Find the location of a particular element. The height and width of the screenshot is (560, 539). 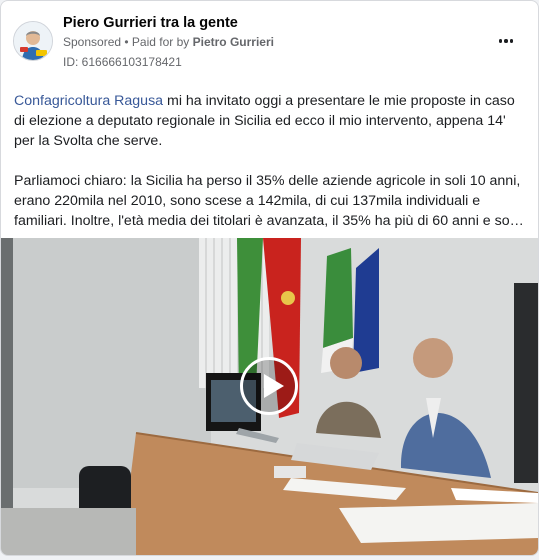

more-options-icon is located at coordinates (506, 41).